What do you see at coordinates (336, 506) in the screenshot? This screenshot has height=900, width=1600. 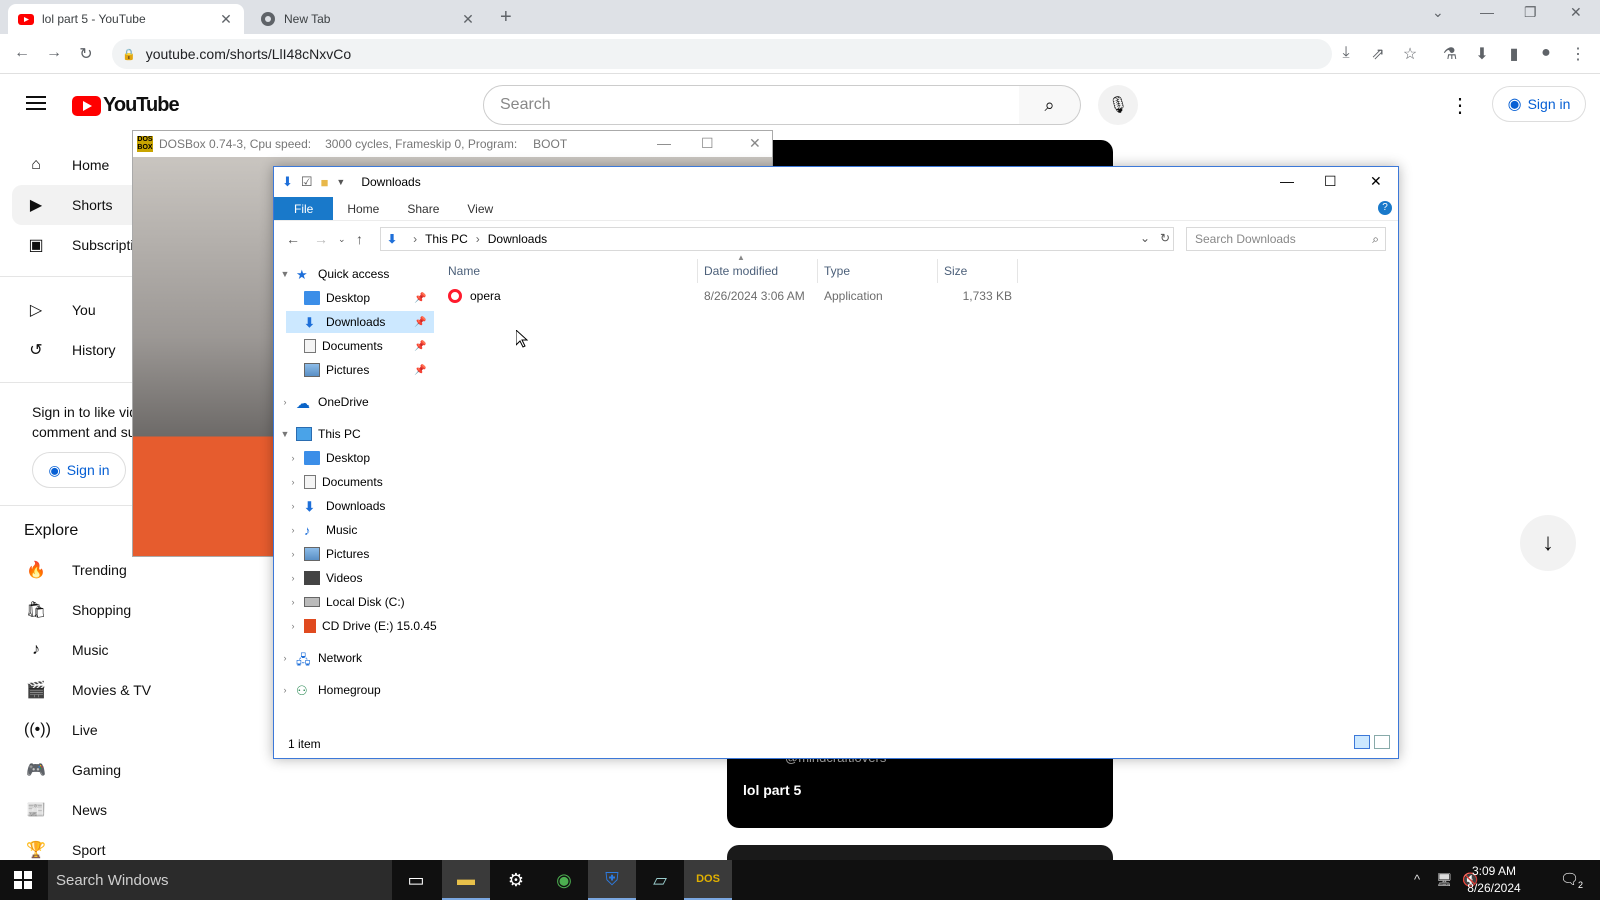 I see `tree-pc-downloads: › ⬇ Downloads` at bounding box center [336, 506].